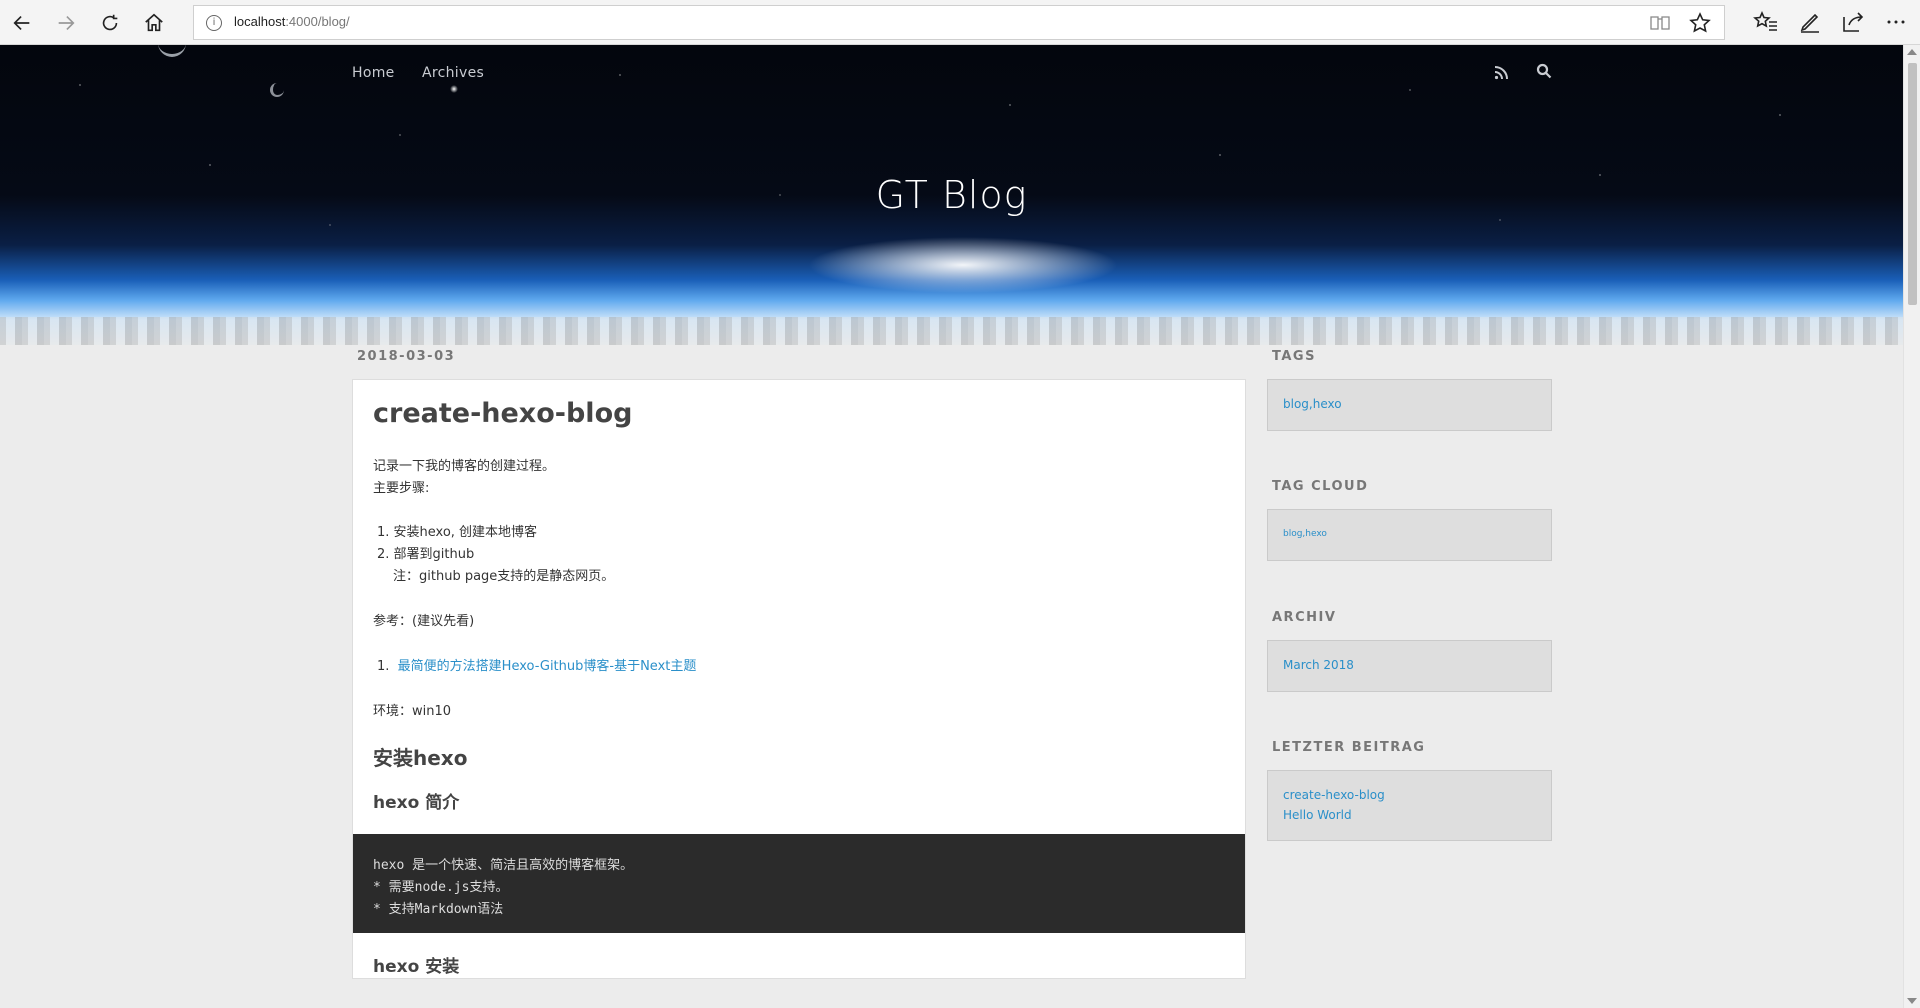 This screenshot has height=1008, width=1920. Describe the element at coordinates (1853, 22) in the screenshot. I see `share-icon` at that location.